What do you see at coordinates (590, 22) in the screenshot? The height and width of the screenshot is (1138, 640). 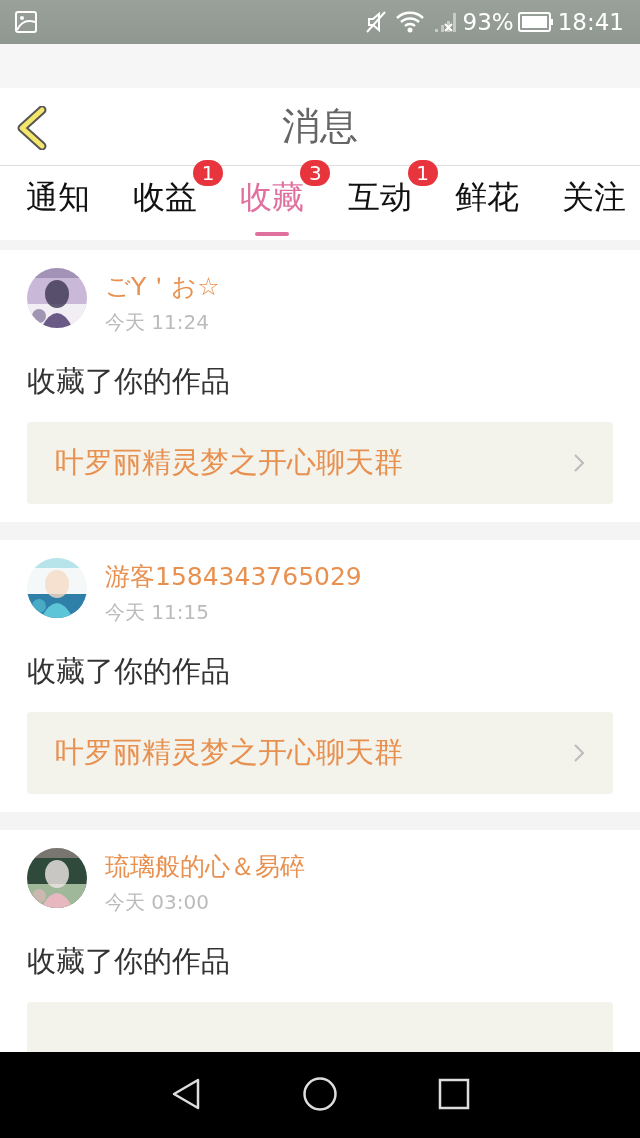 I see `clock: 18:41` at bounding box center [590, 22].